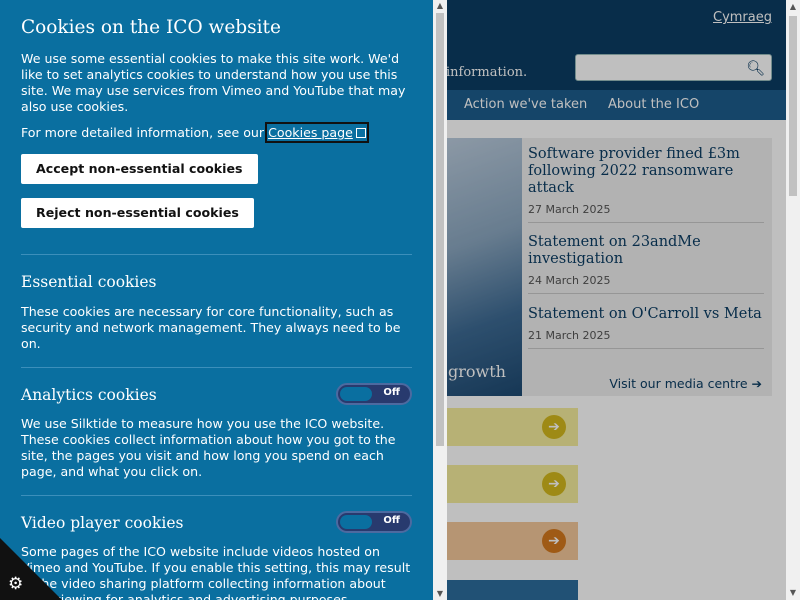  I want to click on cookies-page-link: Cookies page, so click(317, 132).